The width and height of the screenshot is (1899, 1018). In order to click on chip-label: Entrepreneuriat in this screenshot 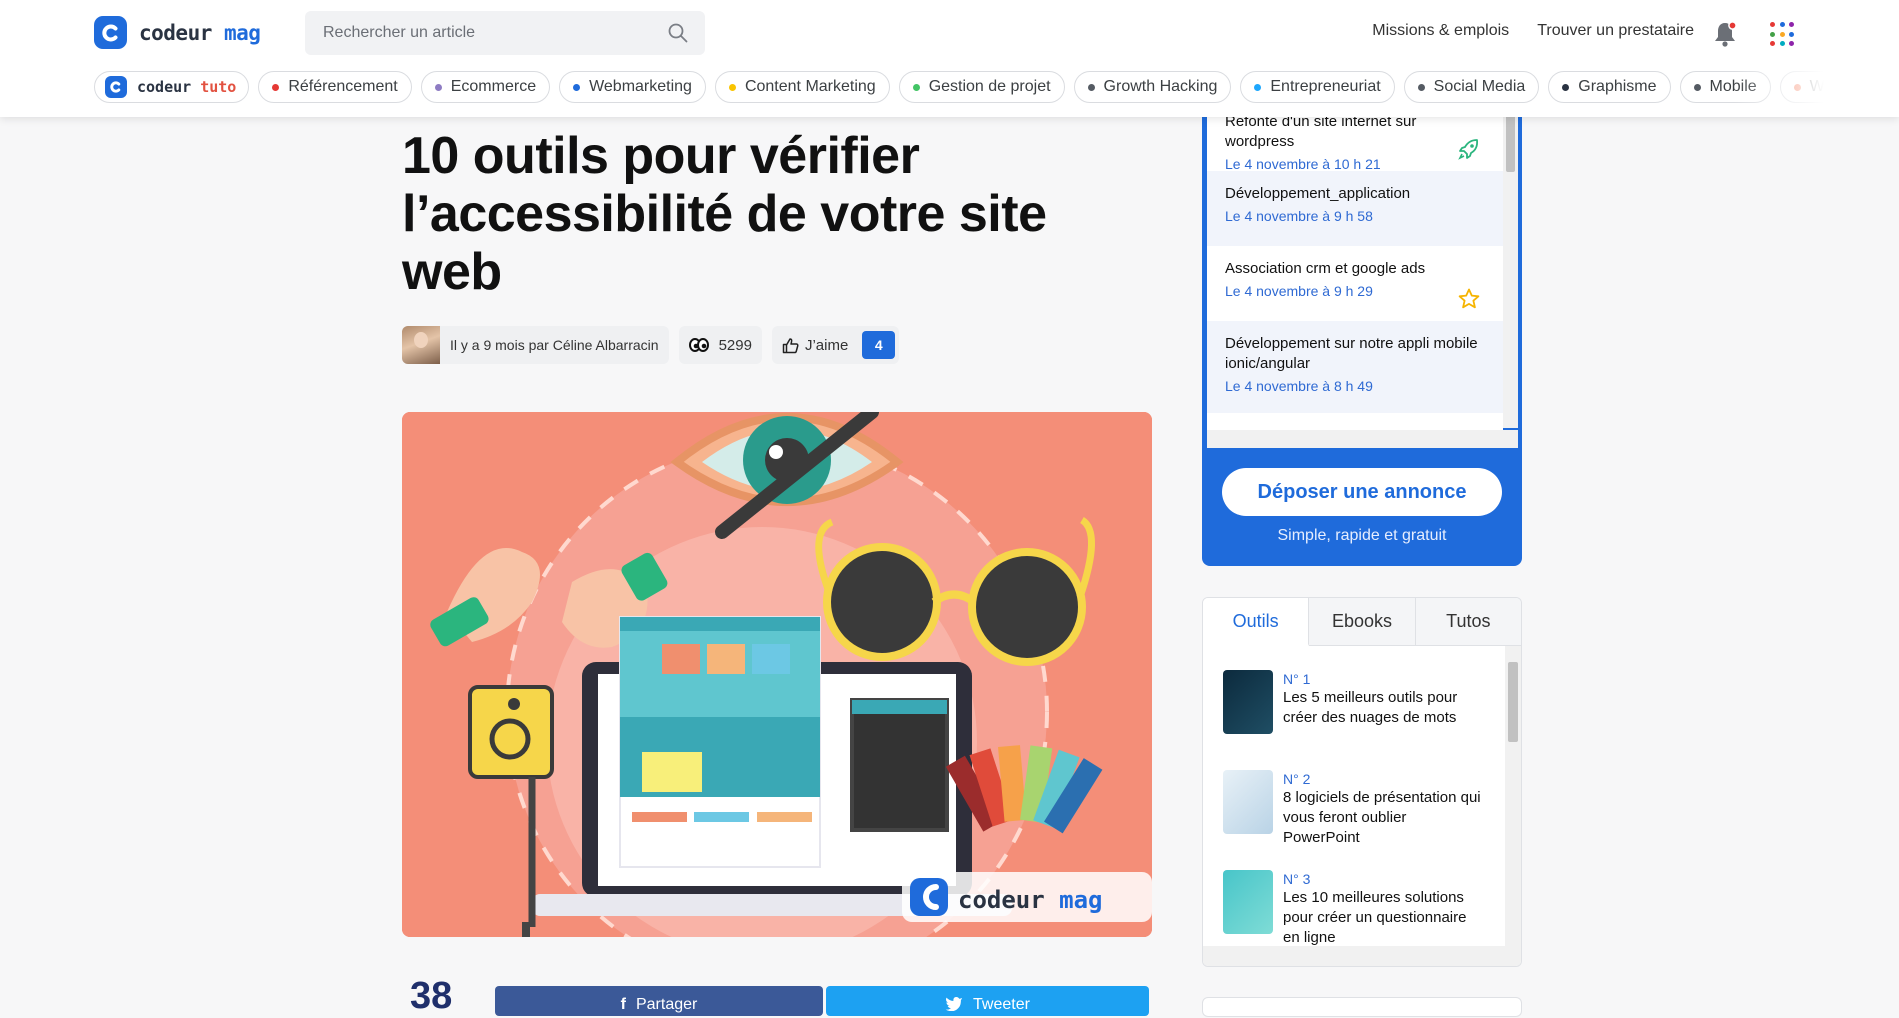, I will do `click(1325, 86)`.